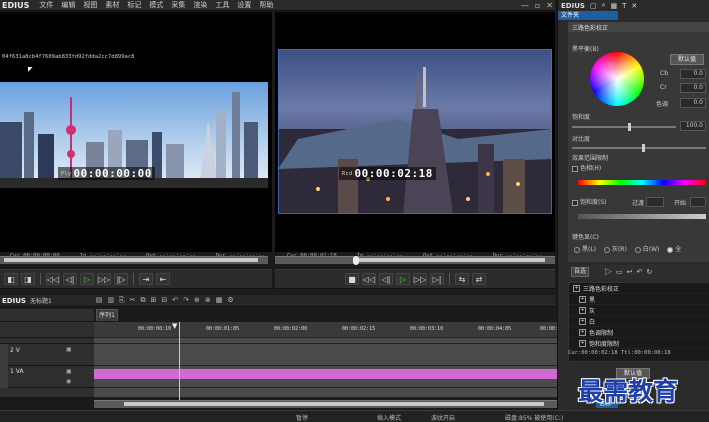 Image resolution: width=709 pixels, height=422 pixels. I want to click on undo-icon: ↶, so click(175, 300).